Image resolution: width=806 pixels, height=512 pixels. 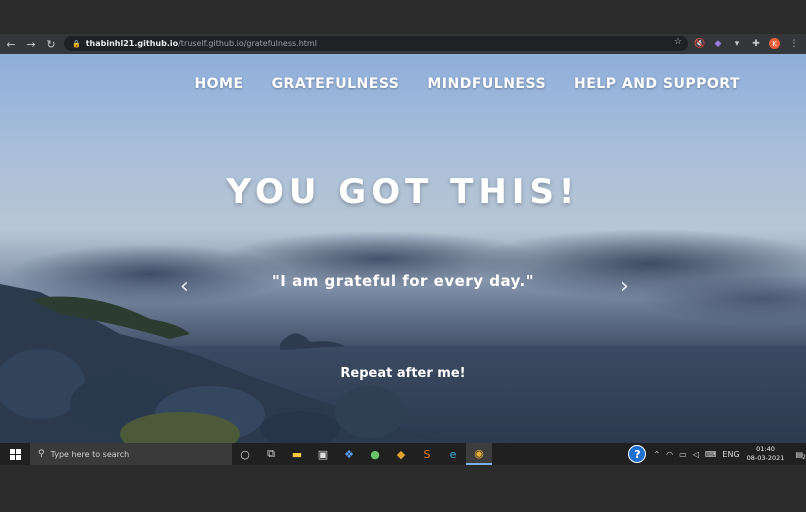 I want to click on extensions-puzzle-icon: ✚, so click(x=756, y=44).